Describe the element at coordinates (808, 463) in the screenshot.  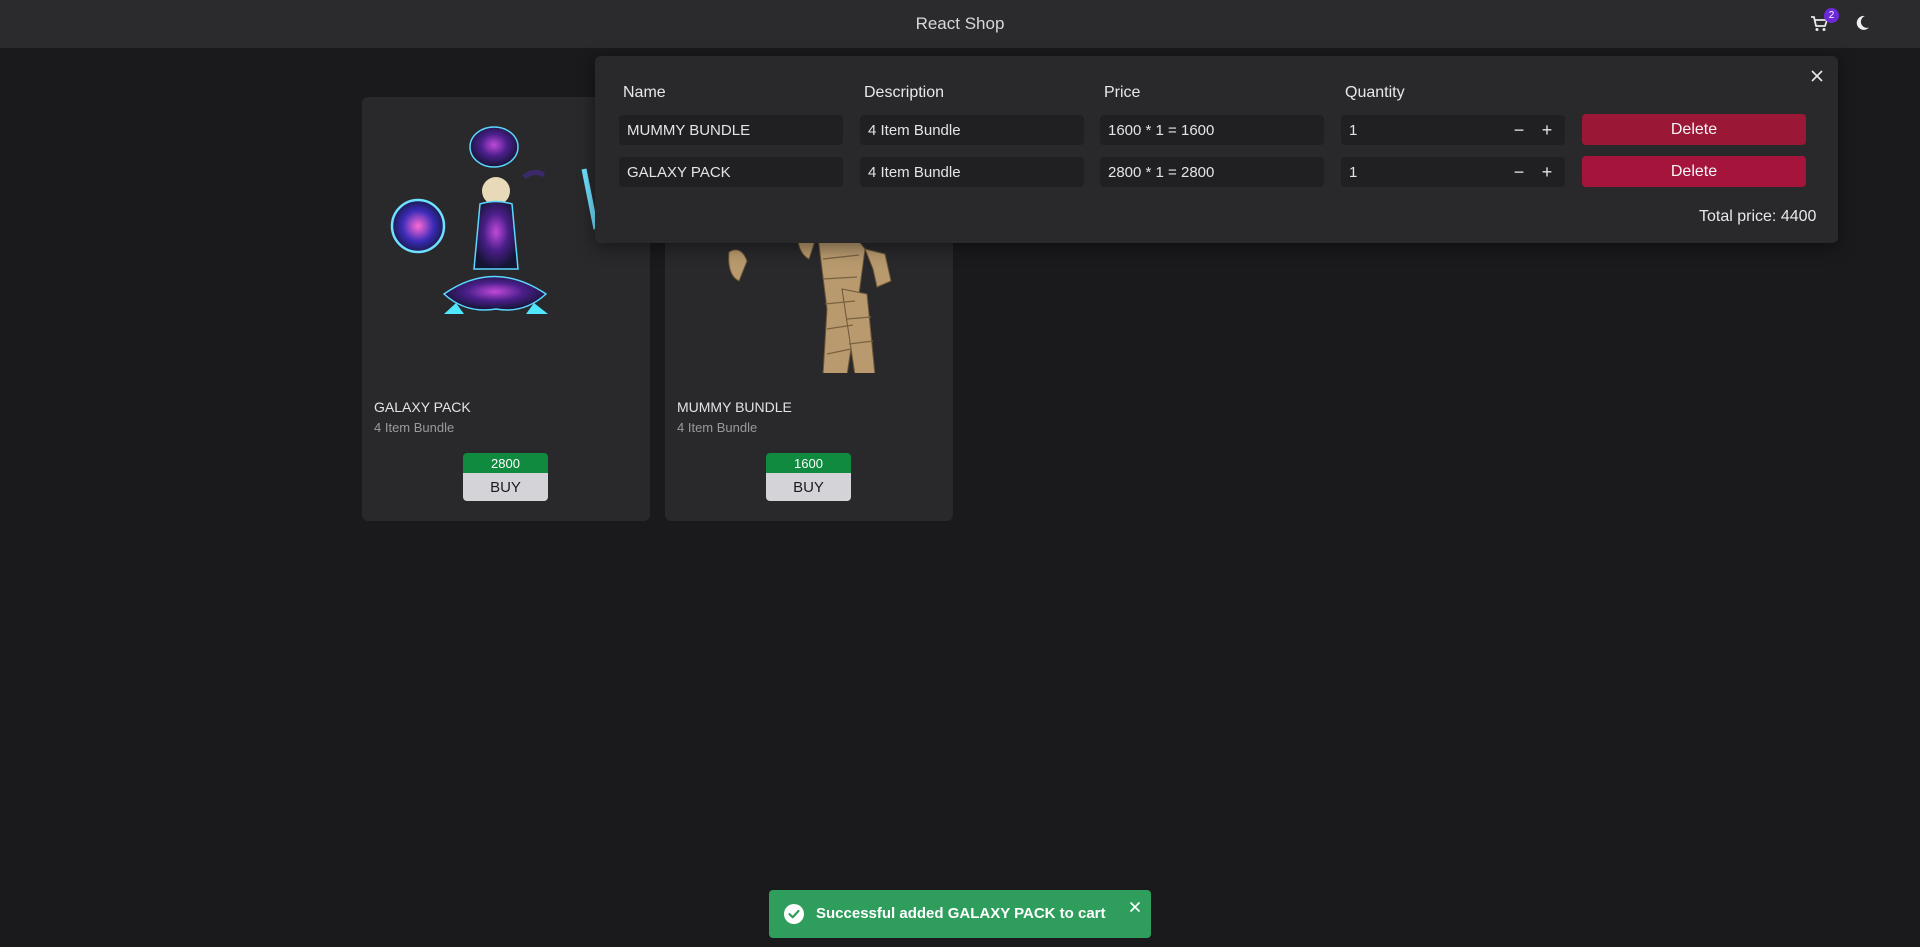
I see `product-price: 1600` at that location.